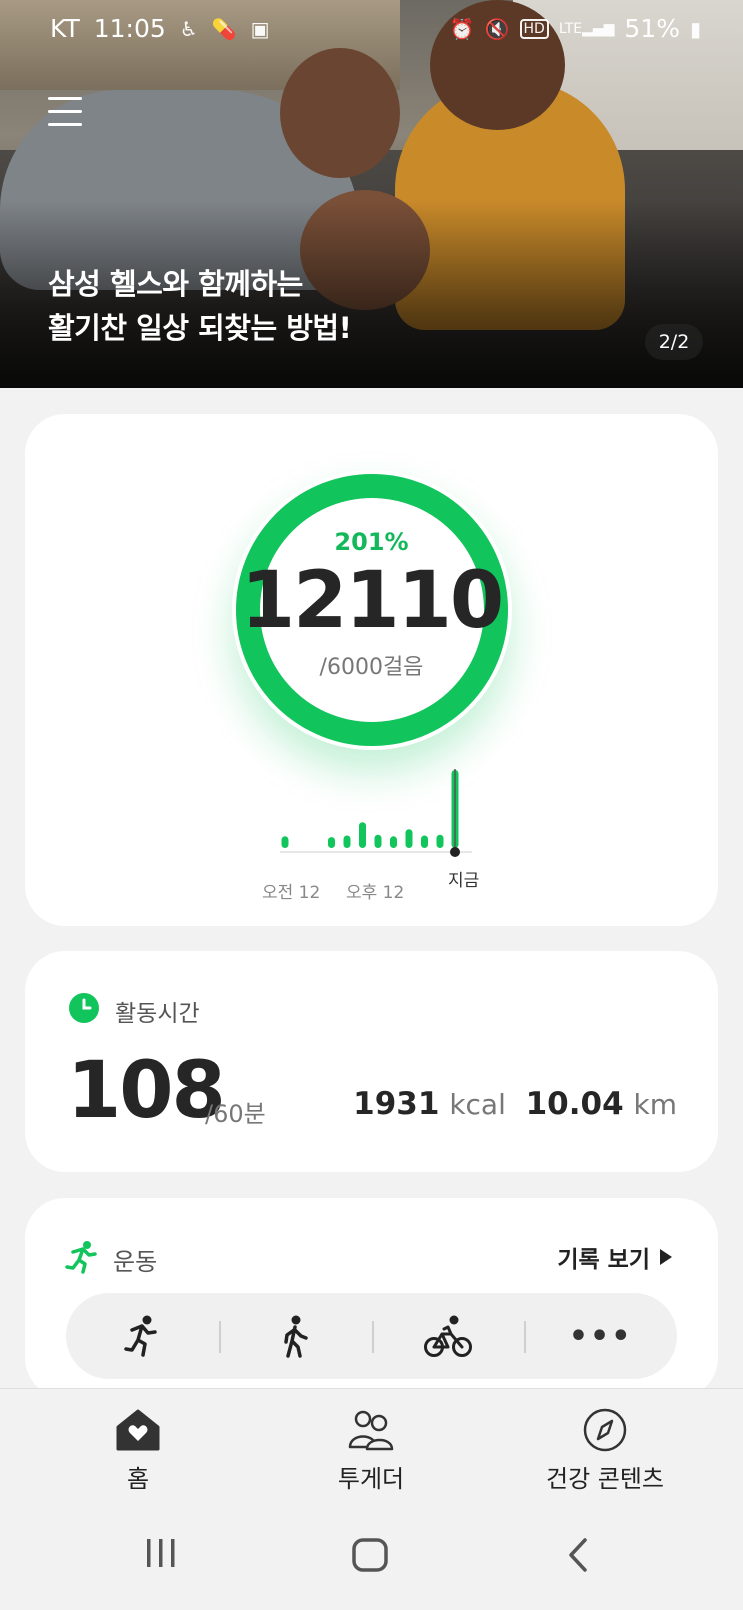 The image size is (743, 1610). What do you see at coordinates (371, 1479) in the screenshot?
I see `nav-together-label: 투게더` at bounding box center [371, 1479].